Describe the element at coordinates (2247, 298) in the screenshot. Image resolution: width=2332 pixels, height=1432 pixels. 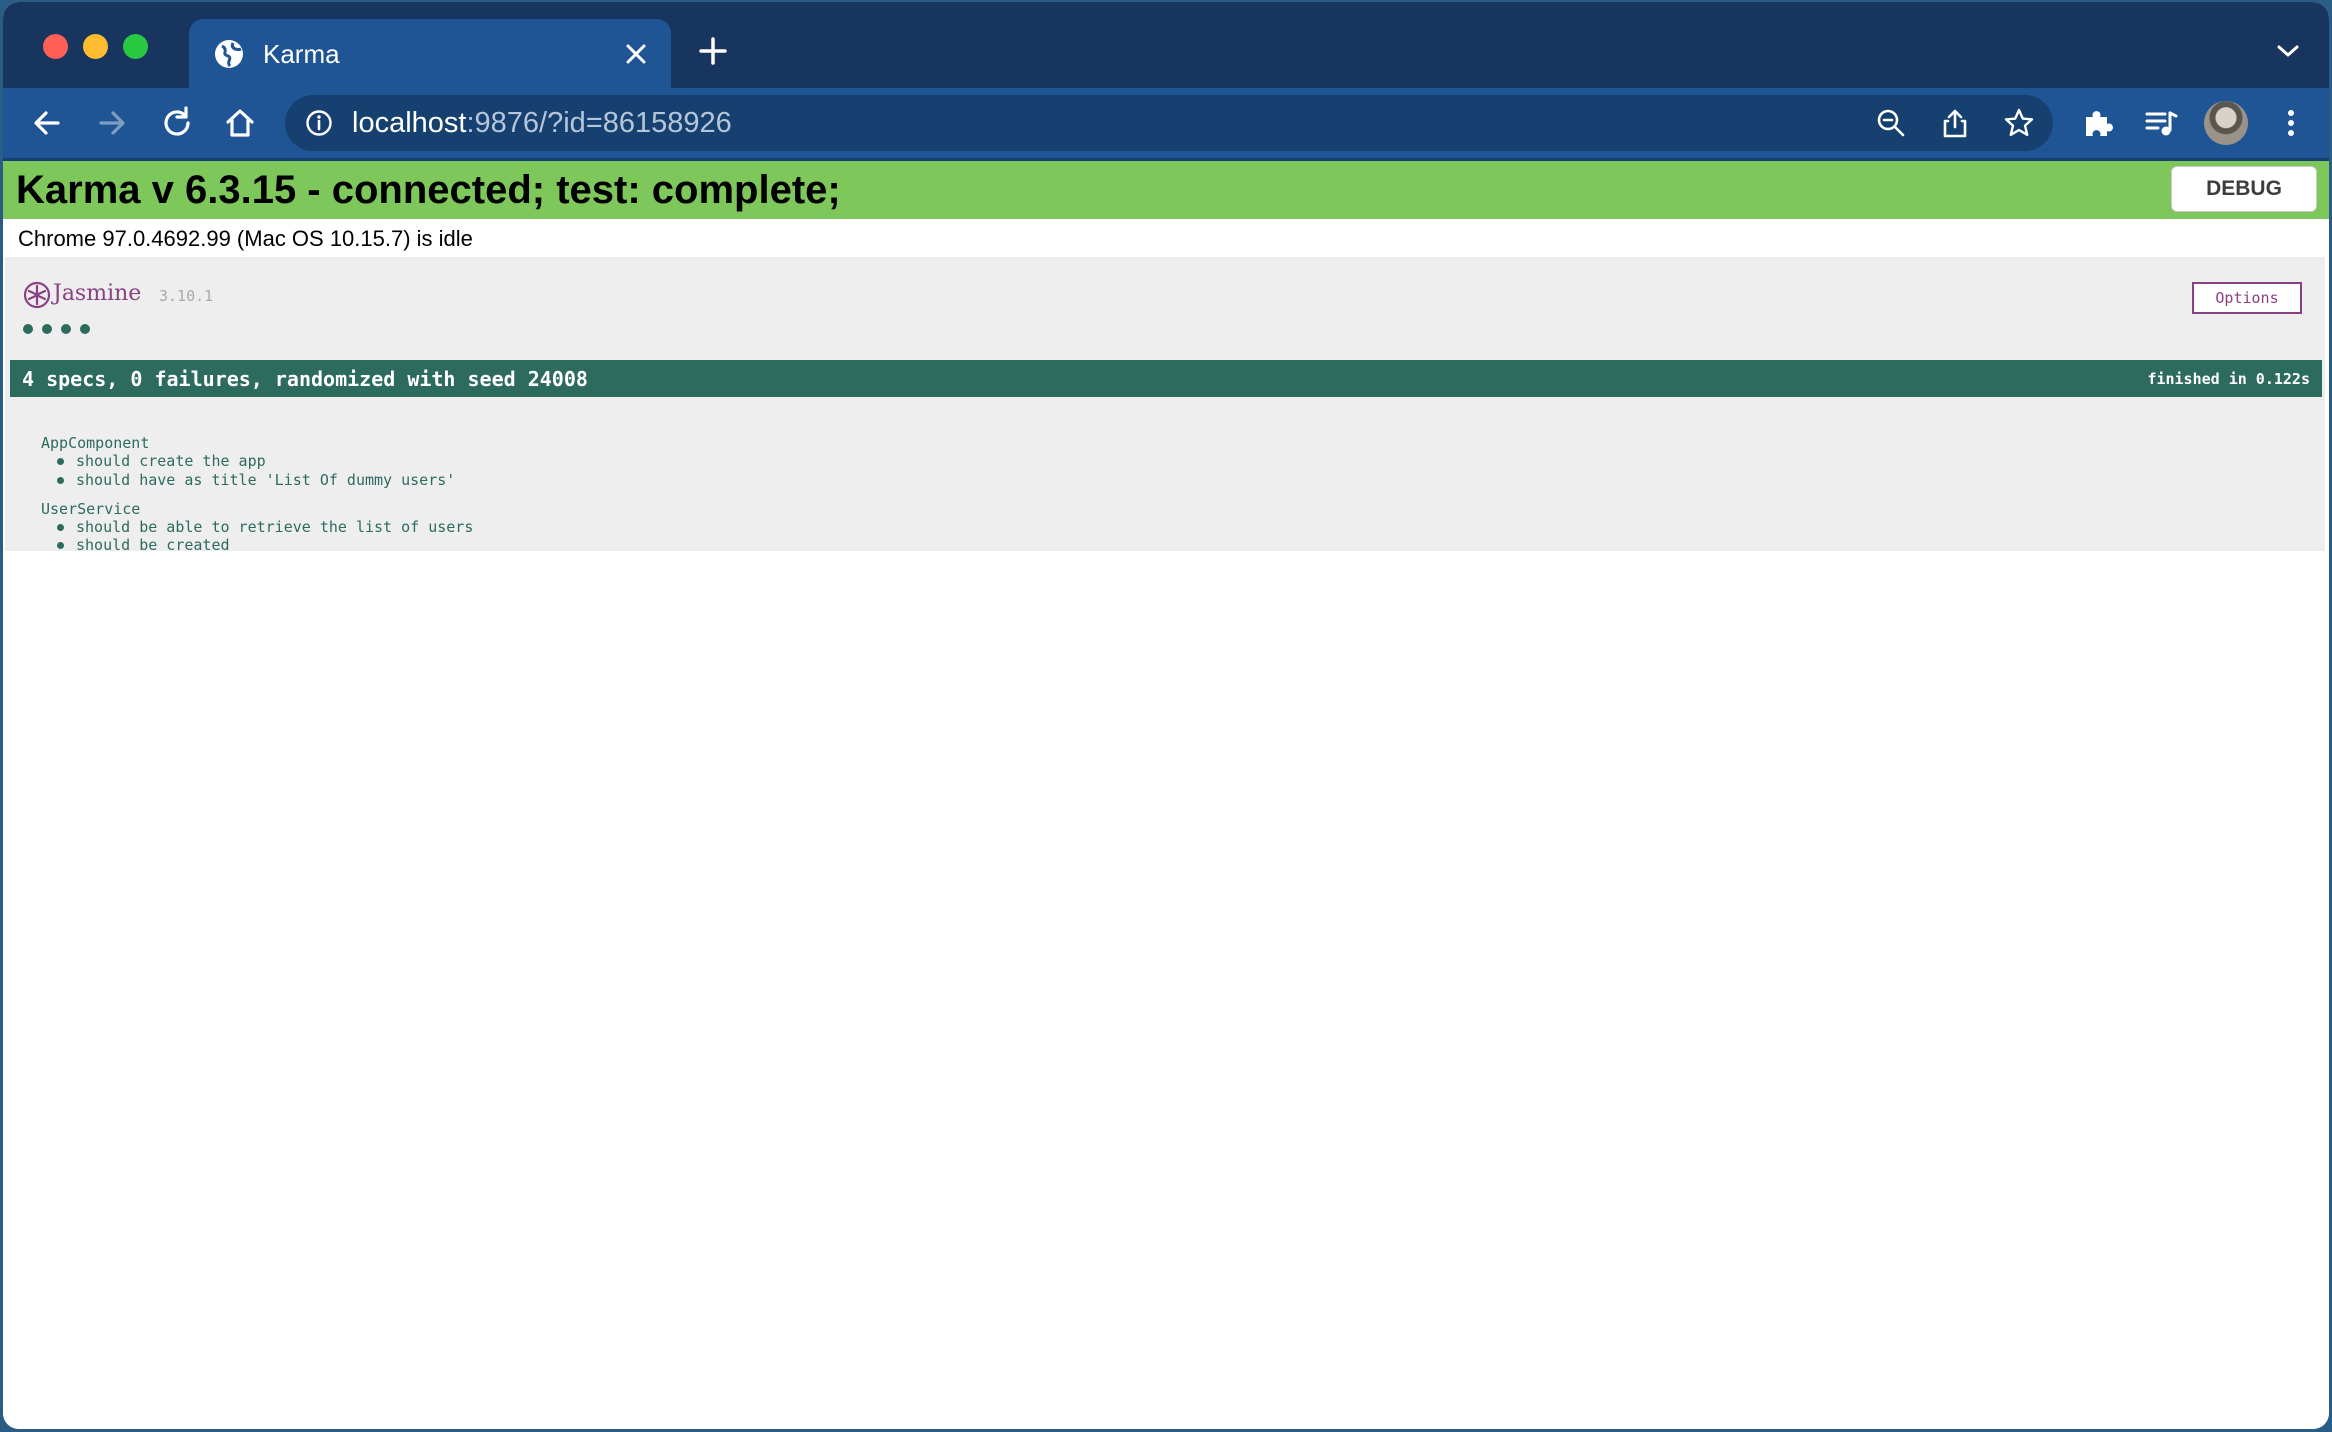
I see `options-button: Options` at that location.